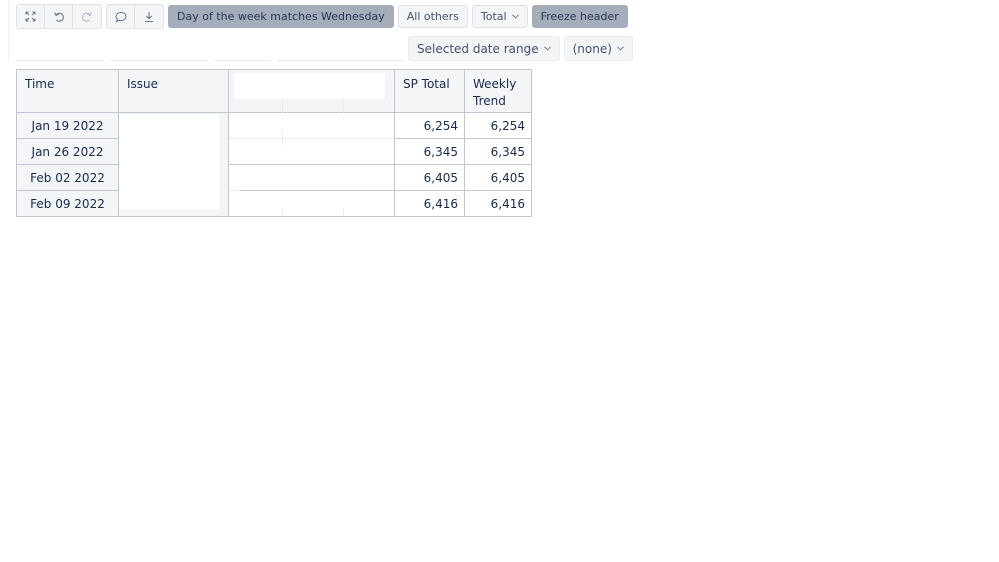 The image size is (999, 562). Describe the element at coordinates (67, 177) in the screenshot. I see `time-cell: Feb 02 2022` at that location.